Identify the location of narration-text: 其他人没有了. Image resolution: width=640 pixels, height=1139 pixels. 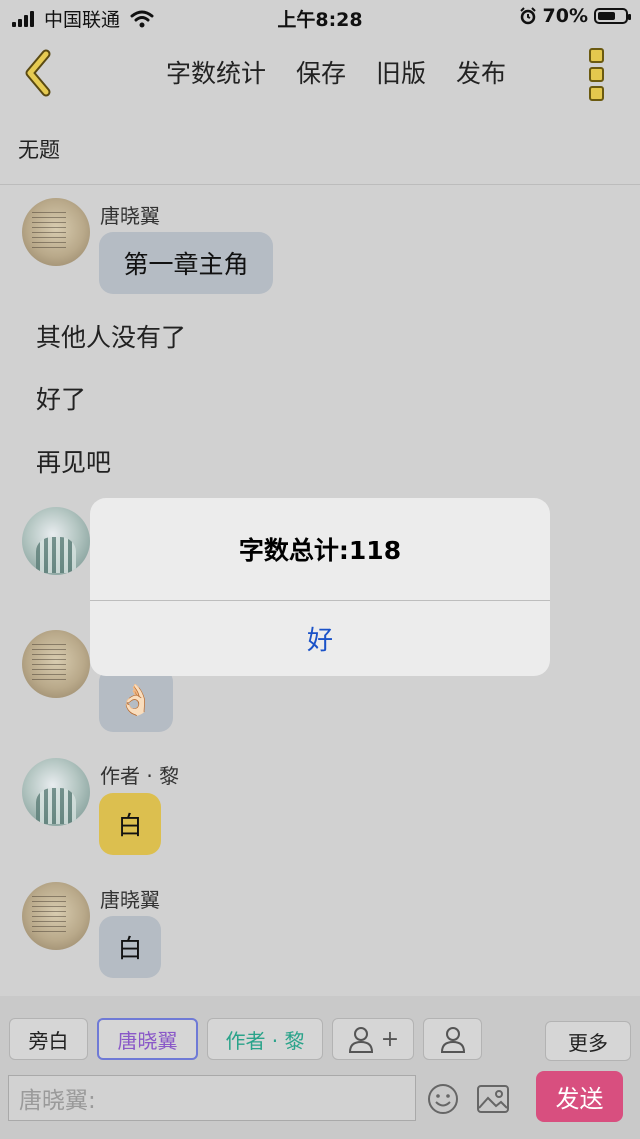
(111, 336).